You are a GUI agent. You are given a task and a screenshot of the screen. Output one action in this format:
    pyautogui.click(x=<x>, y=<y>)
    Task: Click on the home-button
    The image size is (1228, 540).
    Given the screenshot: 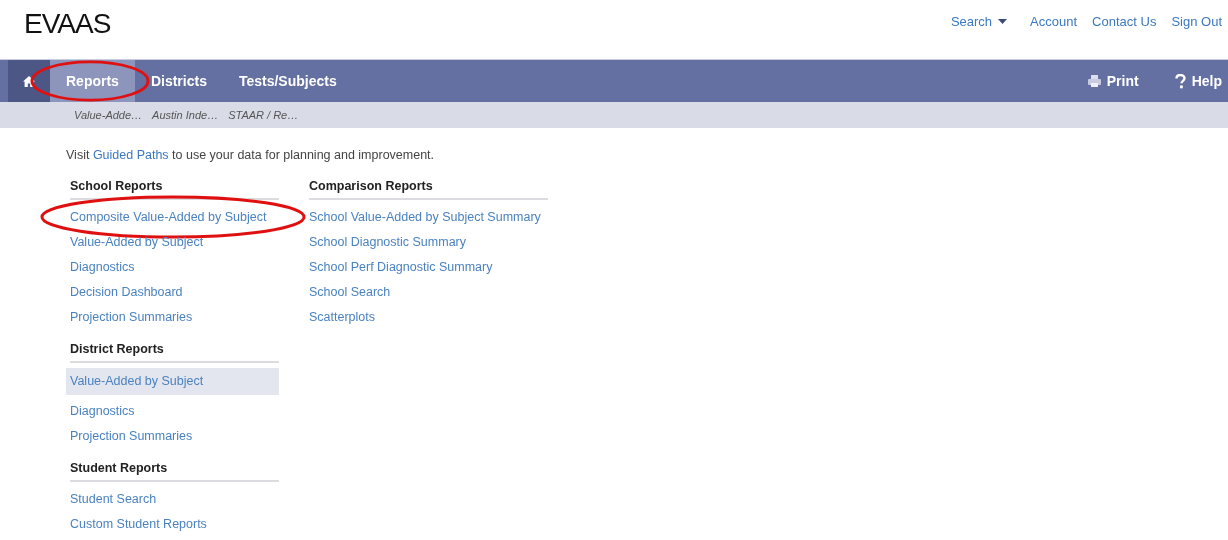 What is the action you would take?
    pyautogui.click(x=29, y=81)
    